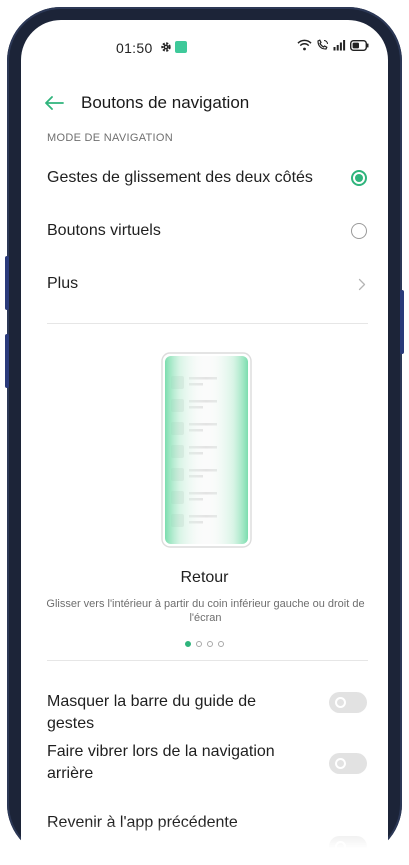  I want to click on radio-unselected, so click(359, 231).